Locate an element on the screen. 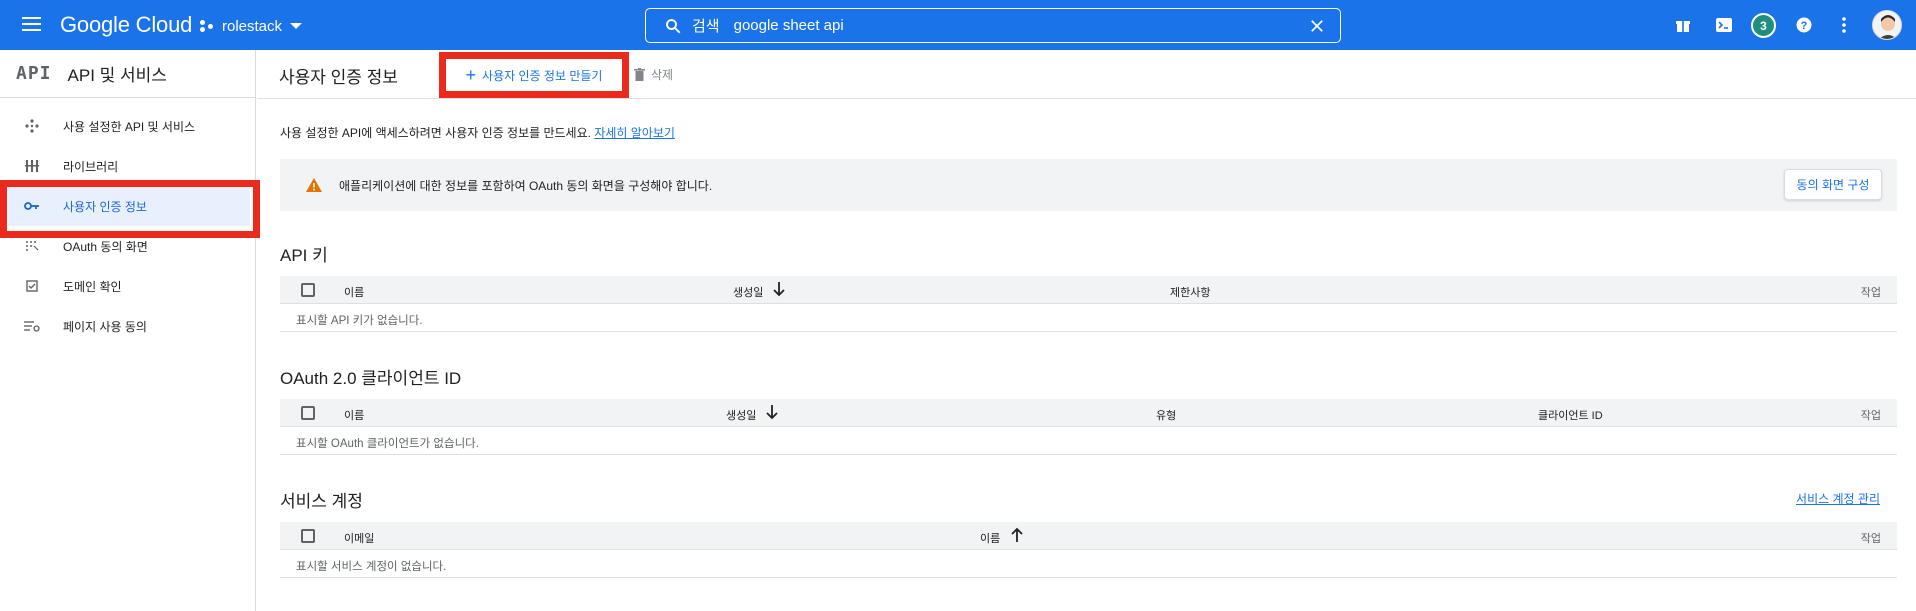 The width and height of the screenshot is (1916, 611). project-dots-icon is located at coordinates (208, 26).